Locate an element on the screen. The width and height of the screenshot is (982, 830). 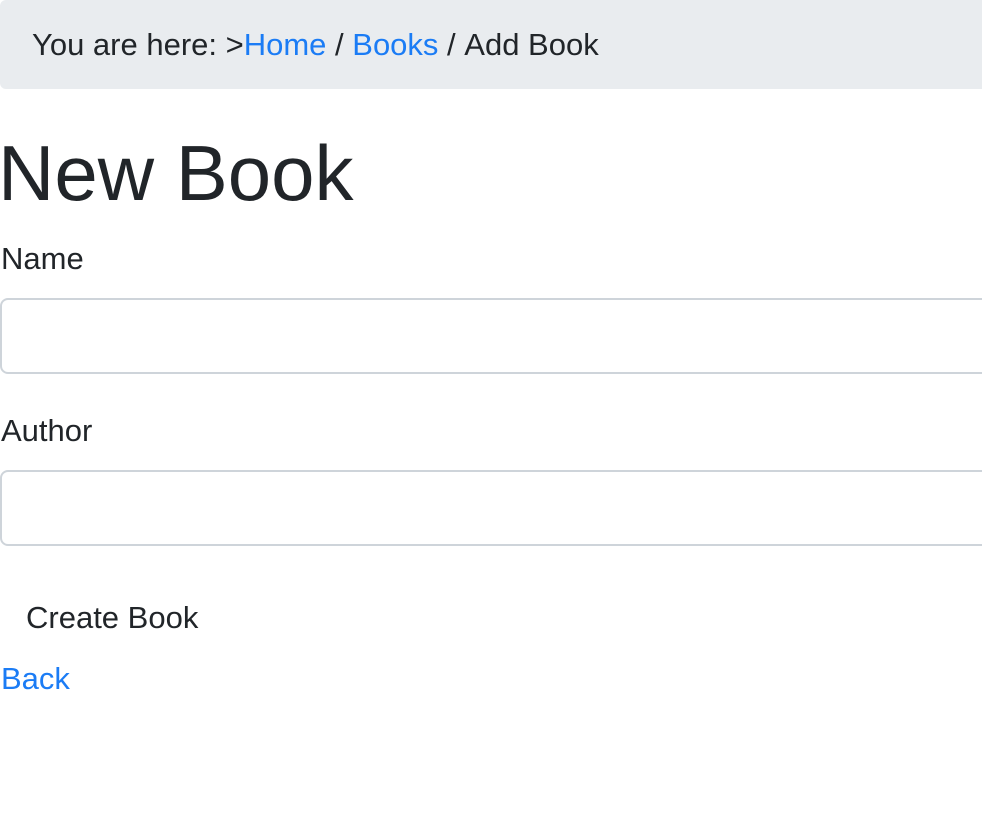
page-title: New Book is located at coordinates (177, 173).